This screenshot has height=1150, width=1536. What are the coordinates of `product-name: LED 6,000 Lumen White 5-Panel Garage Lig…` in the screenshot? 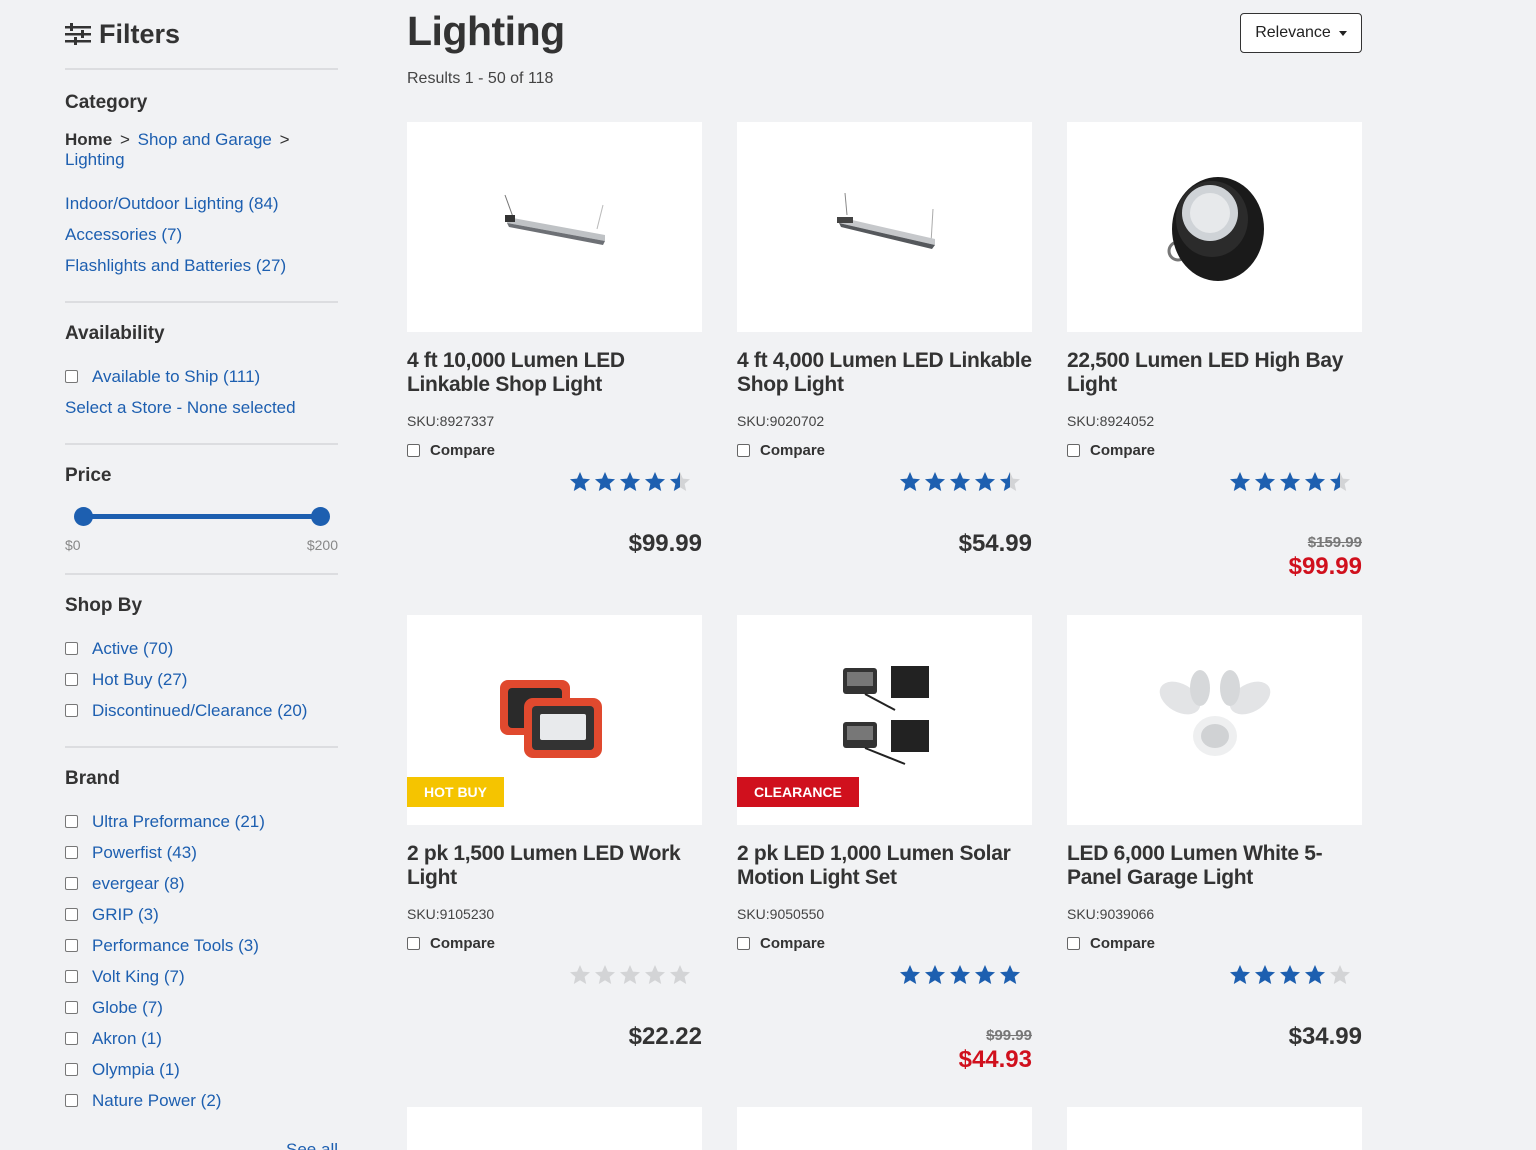 It's located at (1214, 866).